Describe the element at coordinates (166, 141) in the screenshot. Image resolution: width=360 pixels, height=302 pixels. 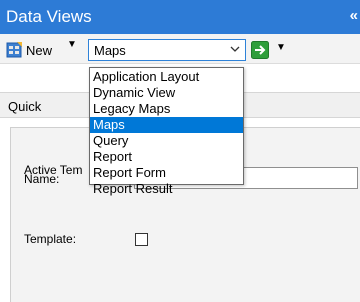
I see `dropdown-item: Query` at that location.